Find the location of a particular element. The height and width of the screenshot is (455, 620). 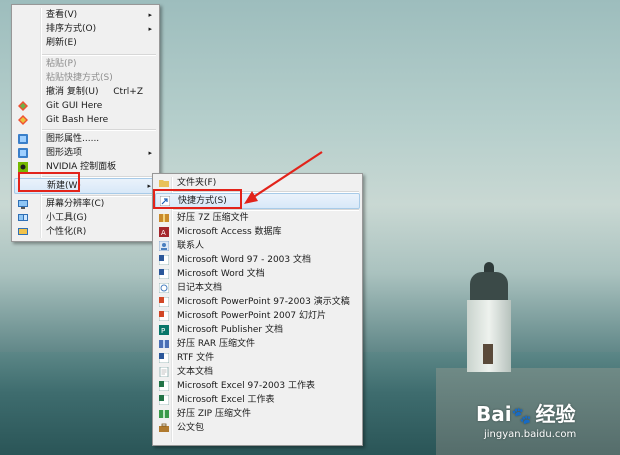

submenu-item-contact: 联系人 is located at coordinates (257, 246).